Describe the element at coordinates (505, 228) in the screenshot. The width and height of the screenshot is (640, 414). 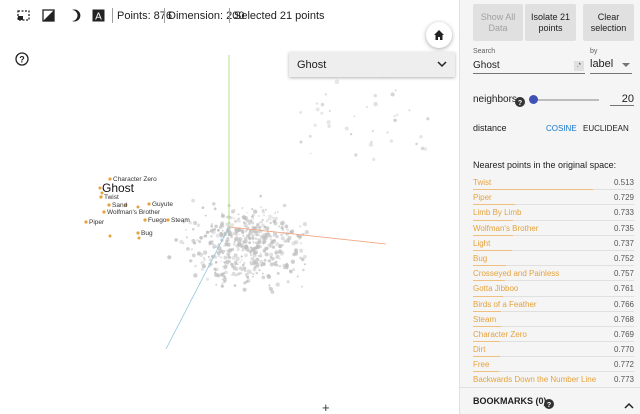
I see `nearest-point-name: Wolfman's Brother` at that location.